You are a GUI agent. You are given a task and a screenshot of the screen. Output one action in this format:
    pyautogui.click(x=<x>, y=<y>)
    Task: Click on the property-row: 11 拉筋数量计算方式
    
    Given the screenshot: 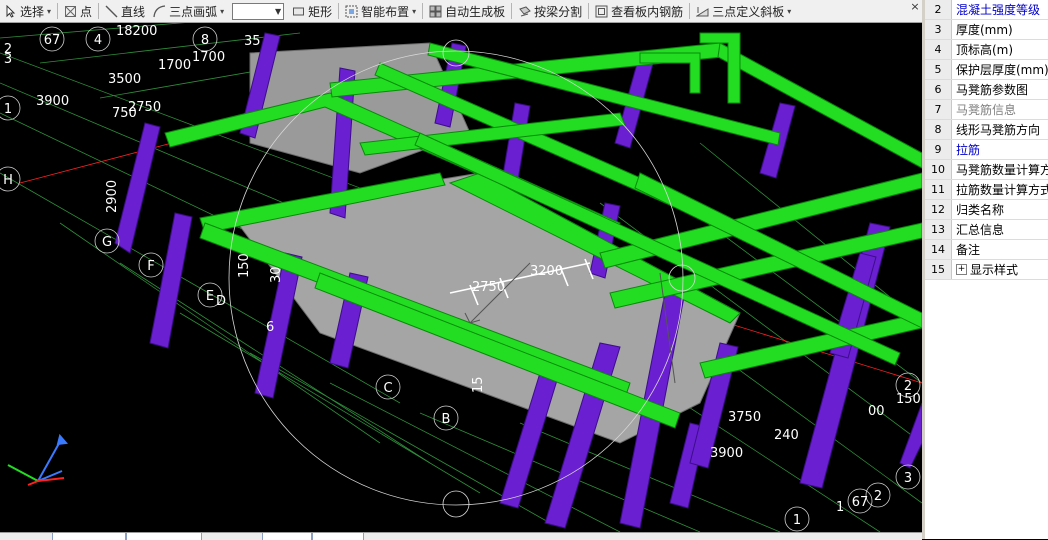 What is the action you would take?
    pyautogui.click(x=986, y=190)
    